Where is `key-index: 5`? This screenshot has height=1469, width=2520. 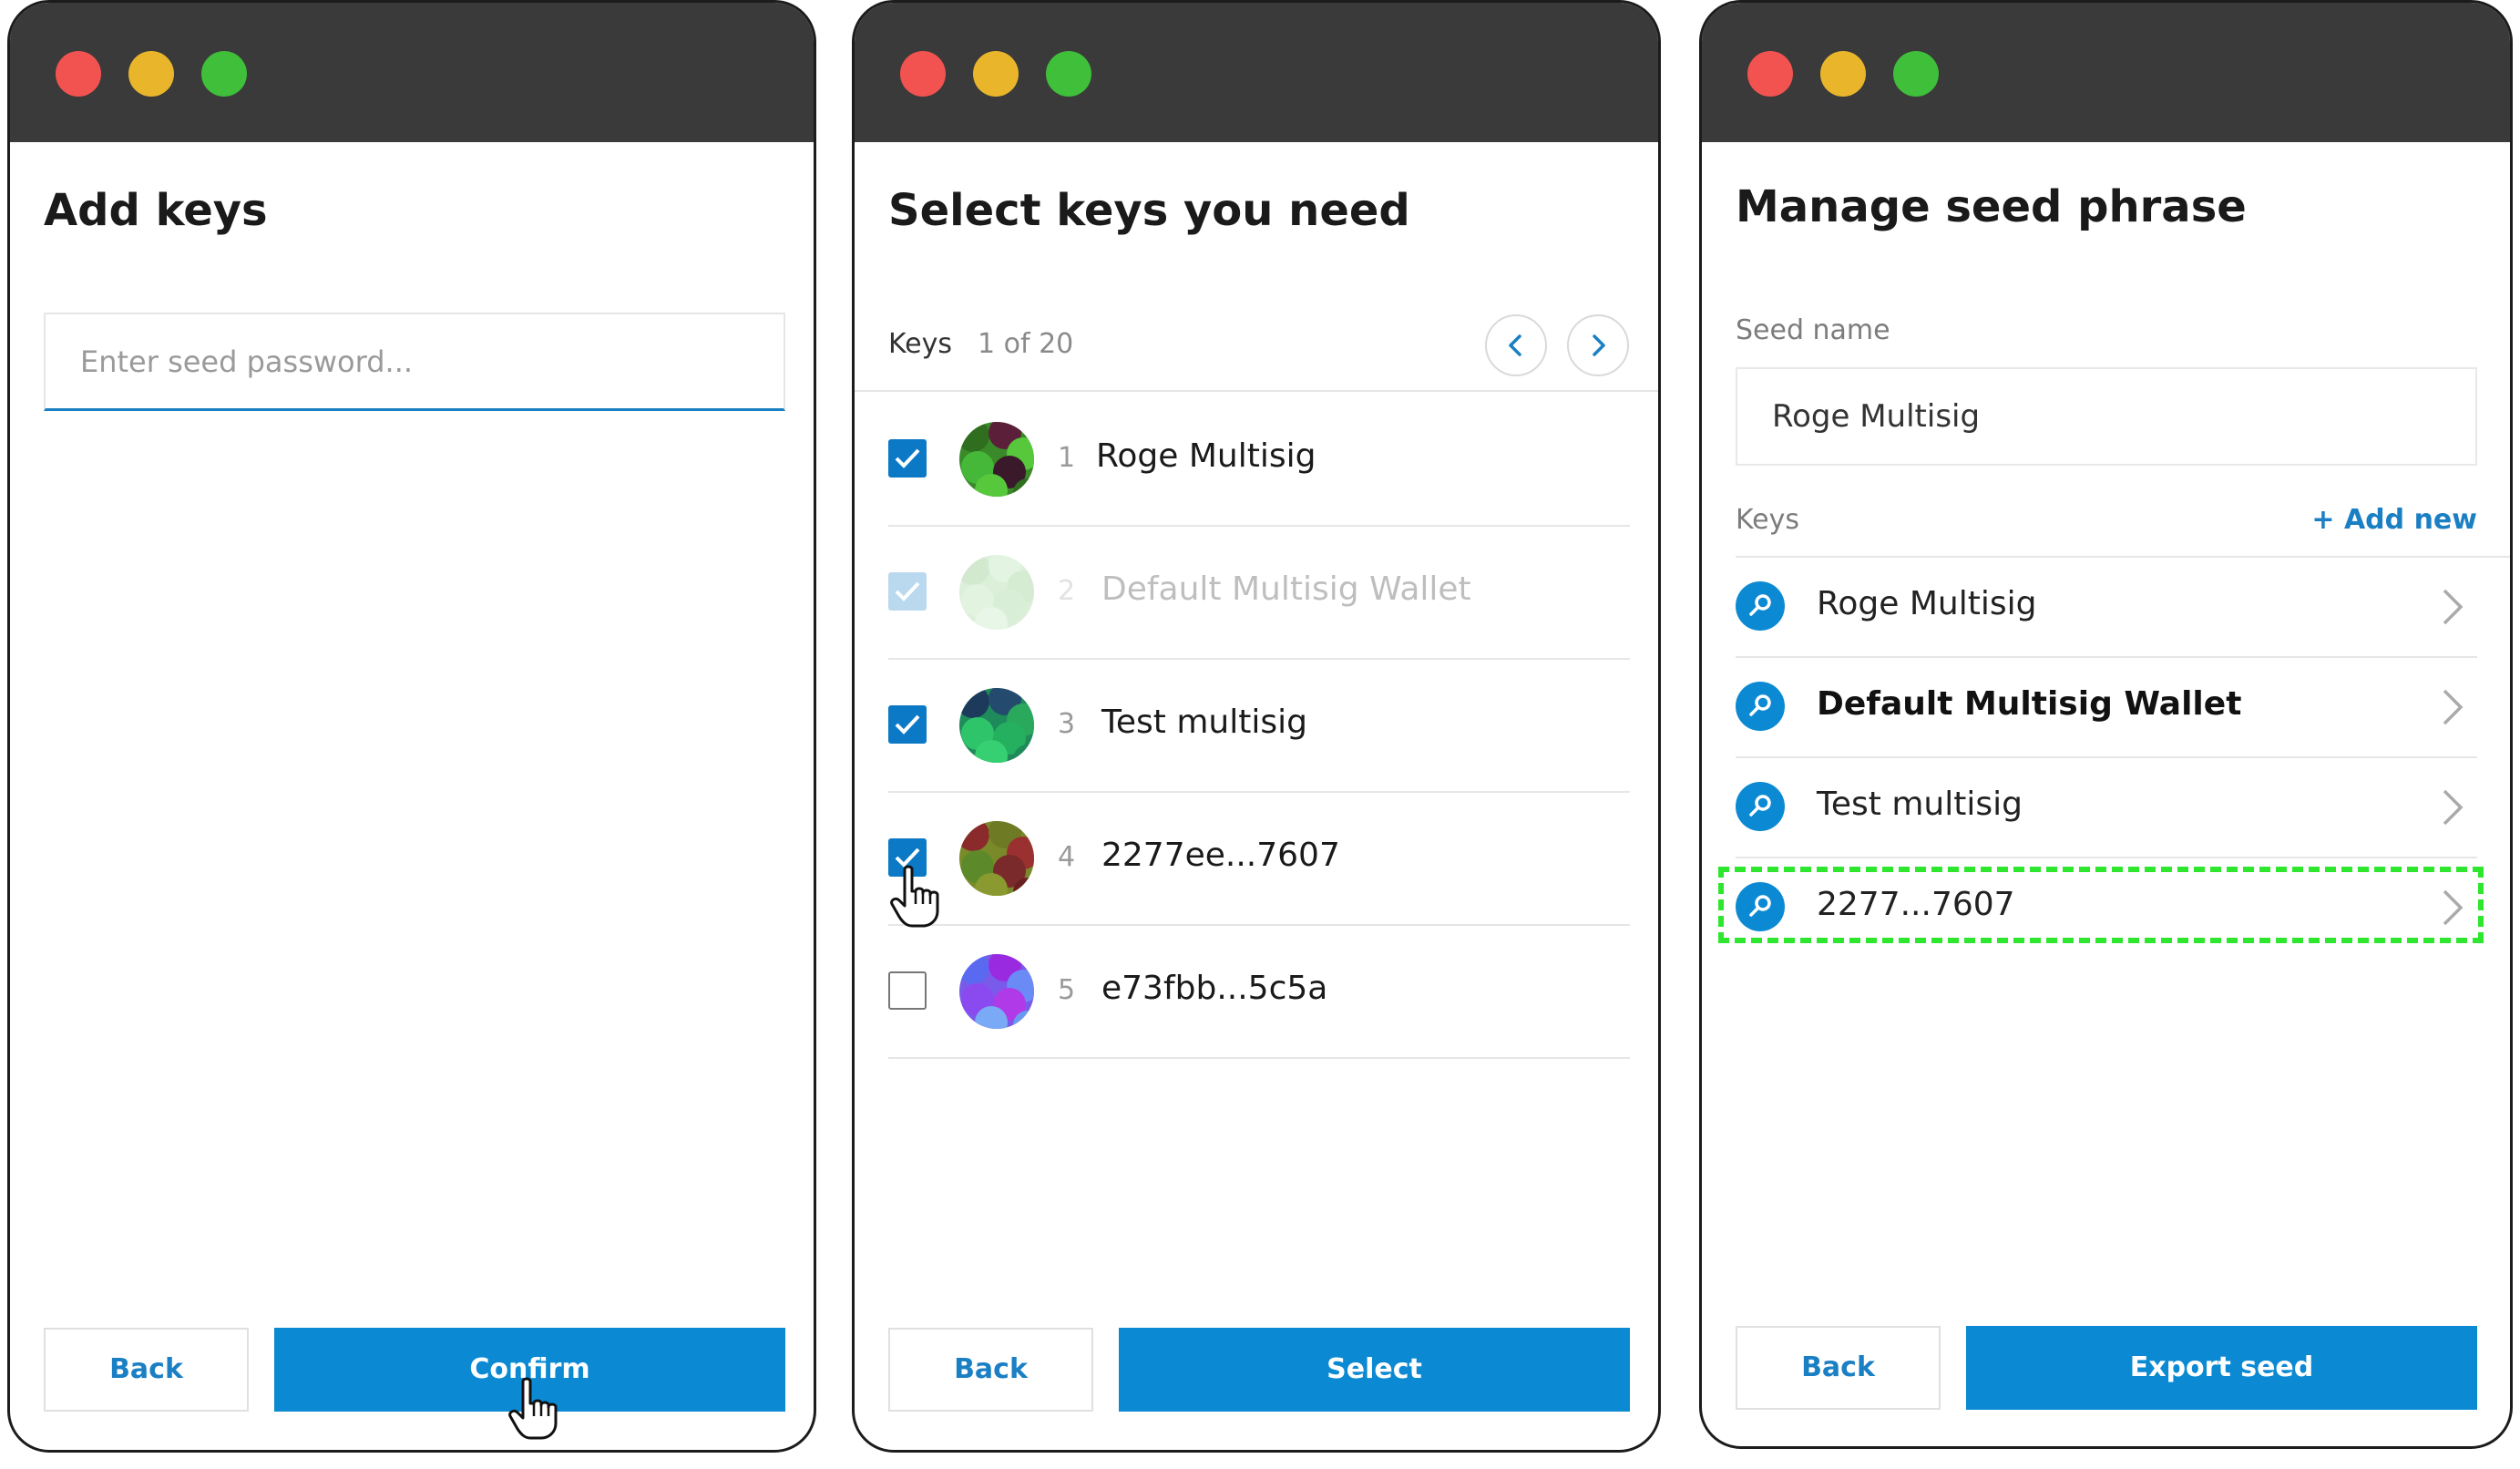
key-index: 5 is located at coordinates (1067, 990).